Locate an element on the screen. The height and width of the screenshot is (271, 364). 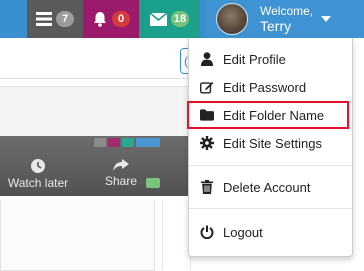
mini-topbar is located at coordinates (127, 142).